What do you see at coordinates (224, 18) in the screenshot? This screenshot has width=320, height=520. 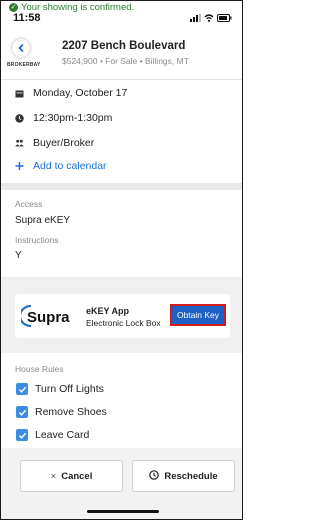 I see `battery-icon` at bounding box center [224, 18].